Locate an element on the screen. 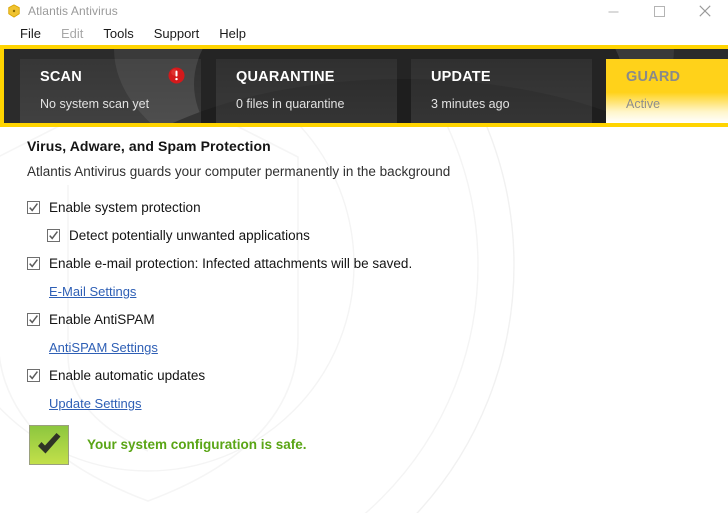  window-controls is located at coordinates (659, 11).